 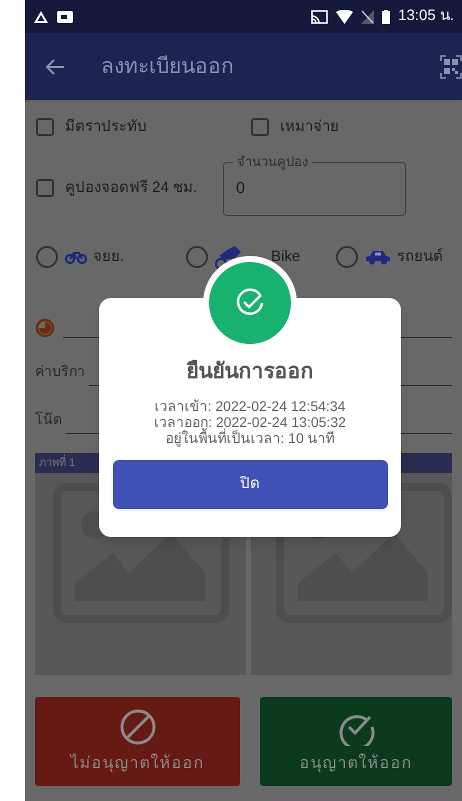 I want to click on no-signal-icon, so click(x=367, y=17).